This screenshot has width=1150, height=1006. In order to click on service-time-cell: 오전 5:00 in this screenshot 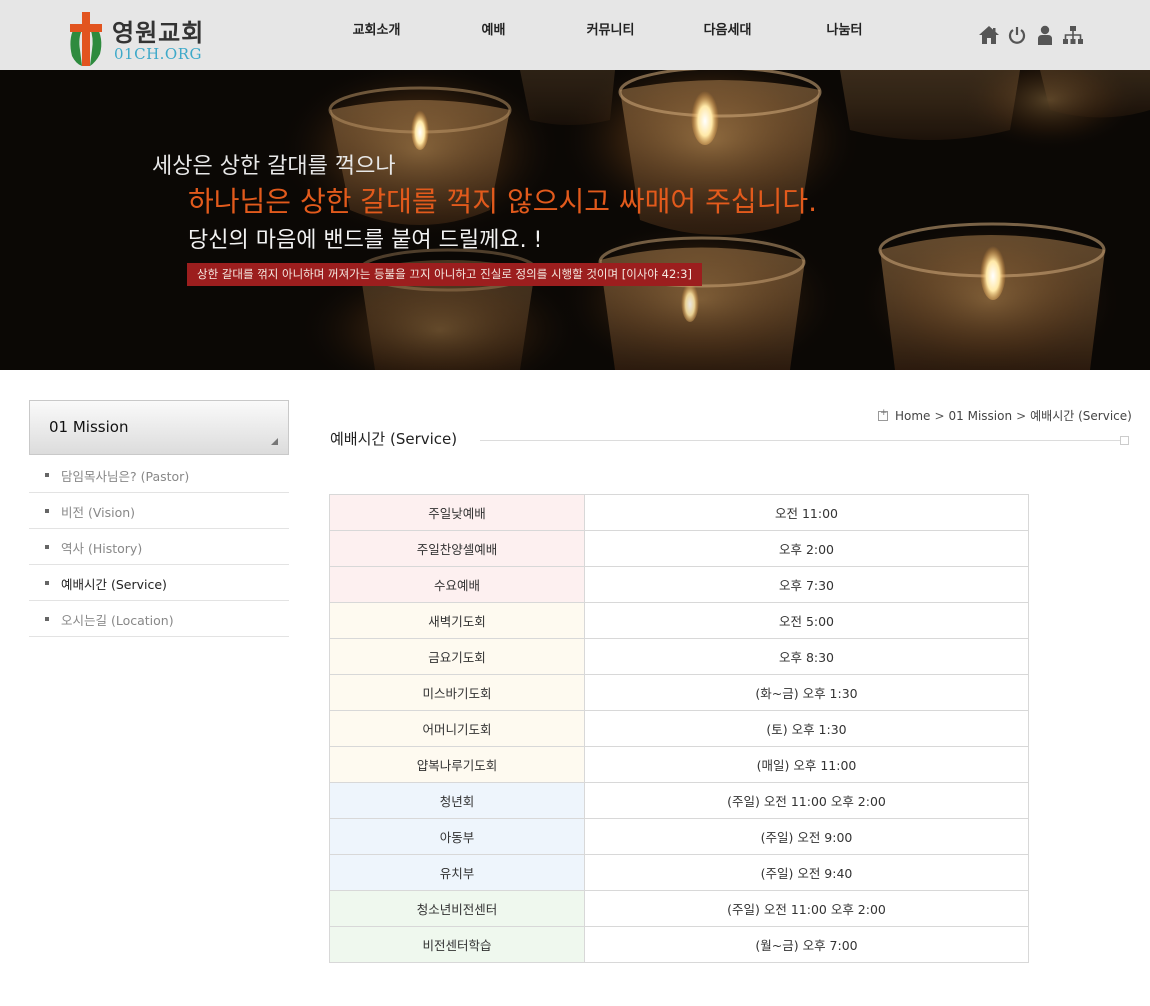, I will do `click(806, 620)`.